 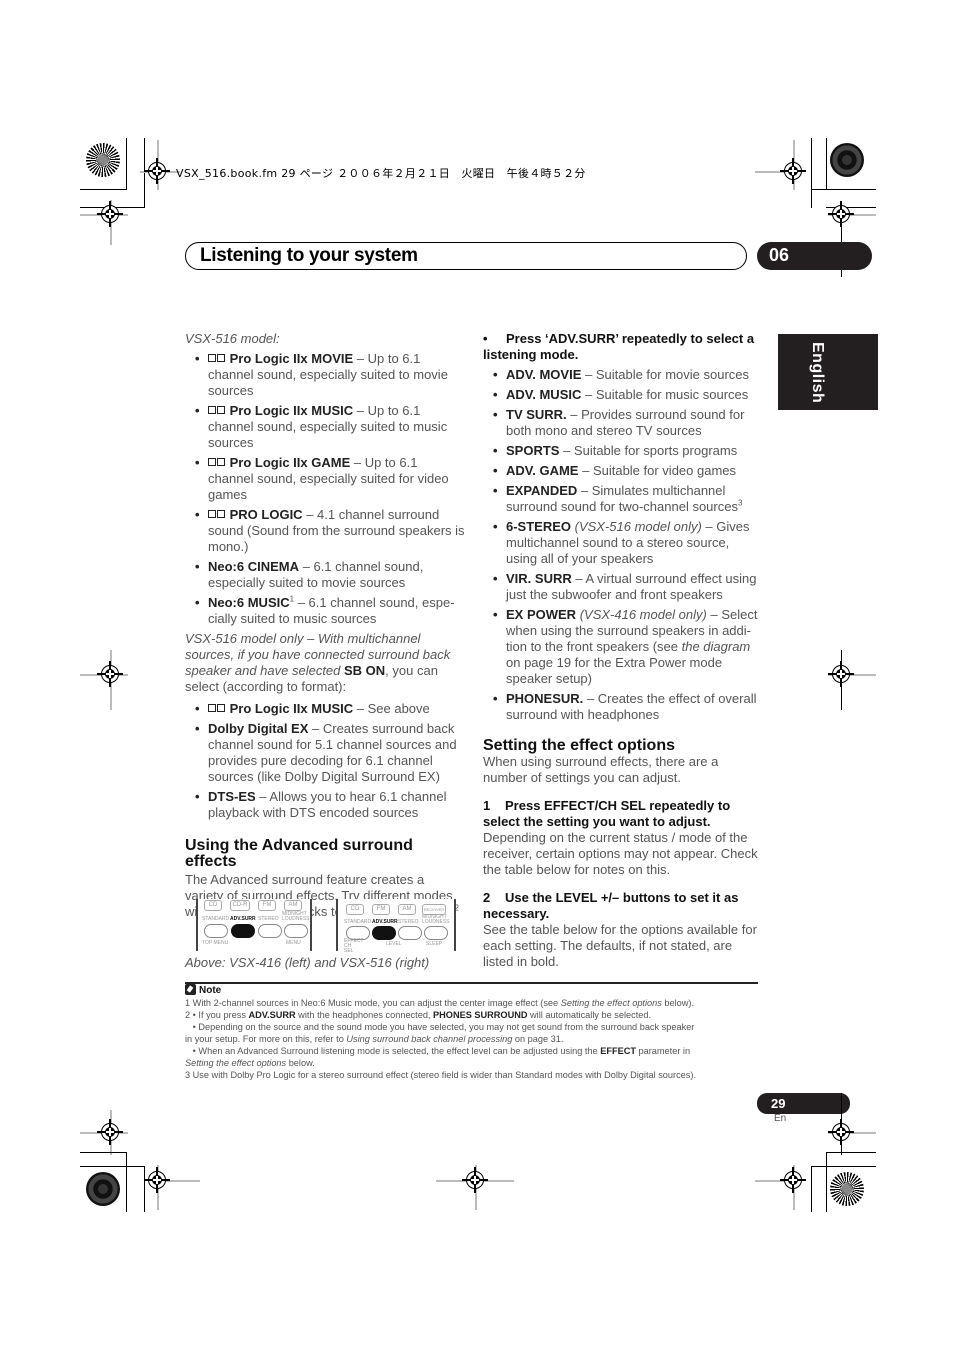 What do you see at coordinates (536, 414) in the screenshot?
I see `mode-name: TV SURR.` at bounding box center [536, 414].